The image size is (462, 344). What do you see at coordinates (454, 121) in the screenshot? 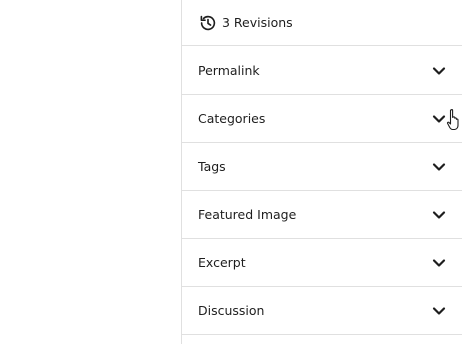
I see `hand-pointer-cursor-icon` at bounding box center [454, 121].